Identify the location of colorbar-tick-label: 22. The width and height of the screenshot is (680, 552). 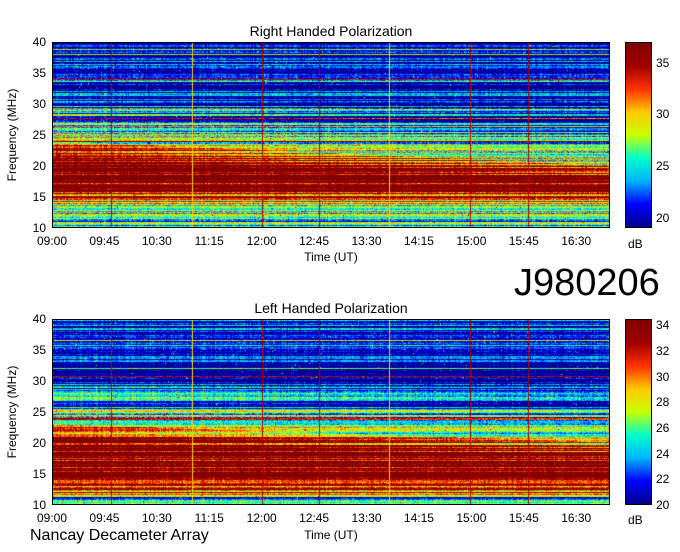
(663, 479).